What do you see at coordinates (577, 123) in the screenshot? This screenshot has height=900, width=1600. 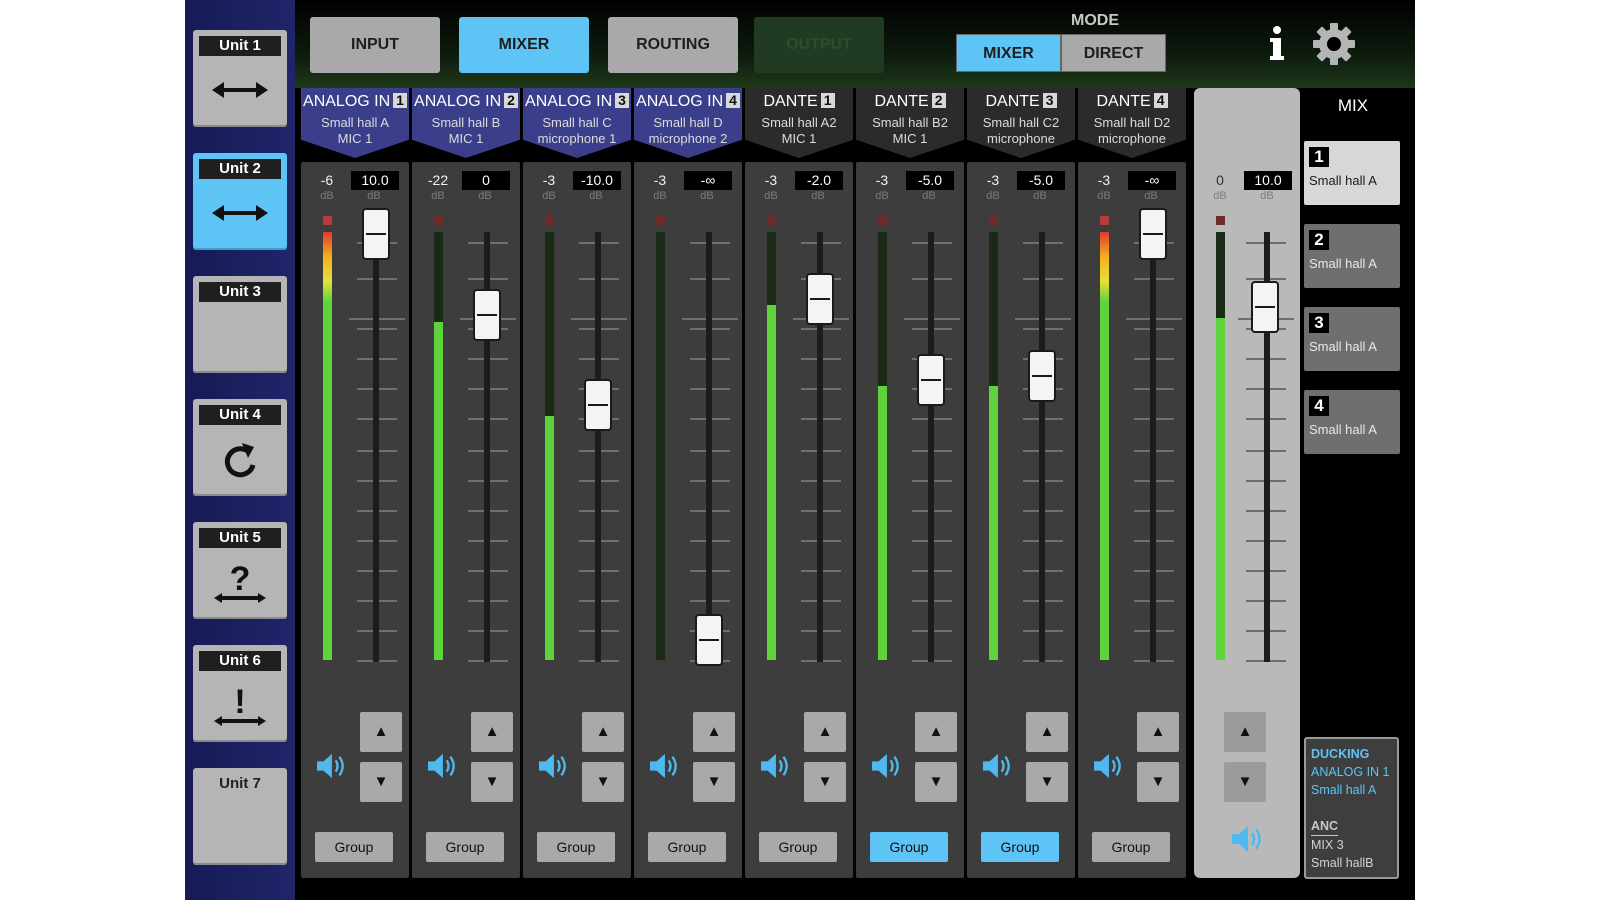 I see `channel-header: ANALOG IN 3 Small hall Cmicrophone 1` at bounding box center [577, 123].